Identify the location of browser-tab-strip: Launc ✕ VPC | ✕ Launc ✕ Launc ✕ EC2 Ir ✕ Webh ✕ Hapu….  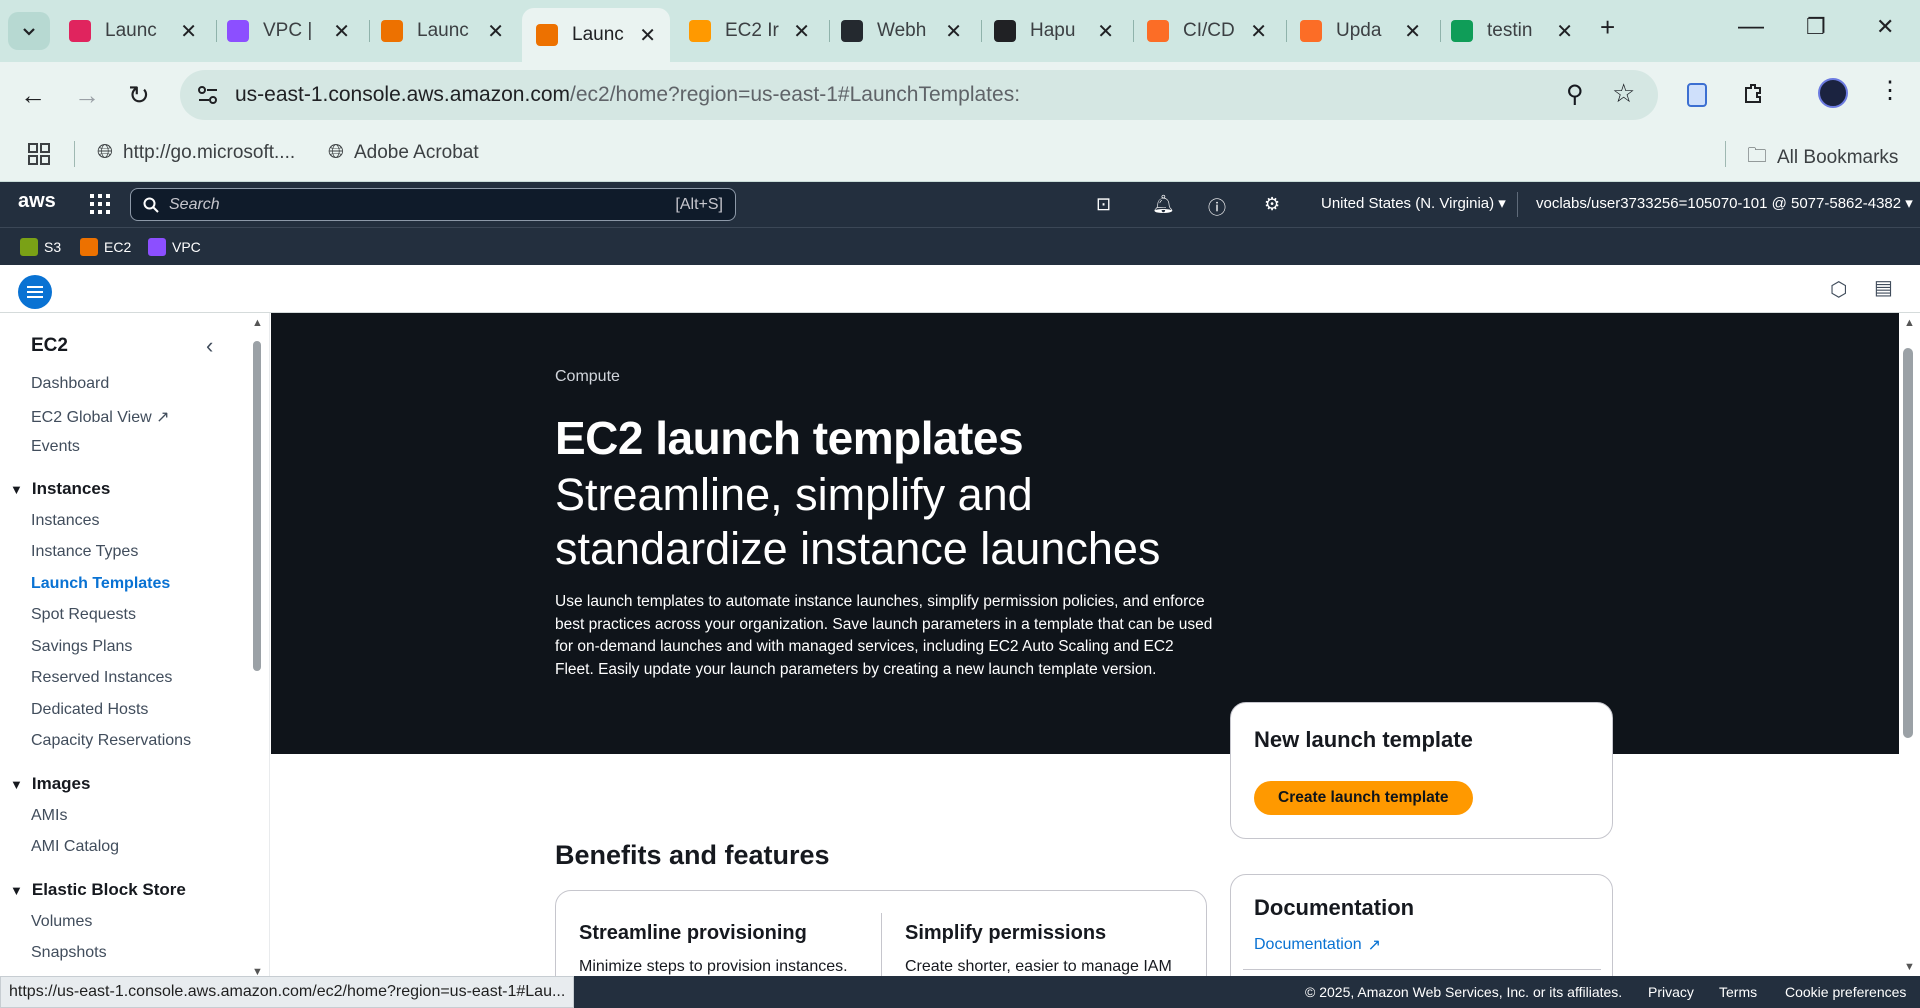
(960, 31).